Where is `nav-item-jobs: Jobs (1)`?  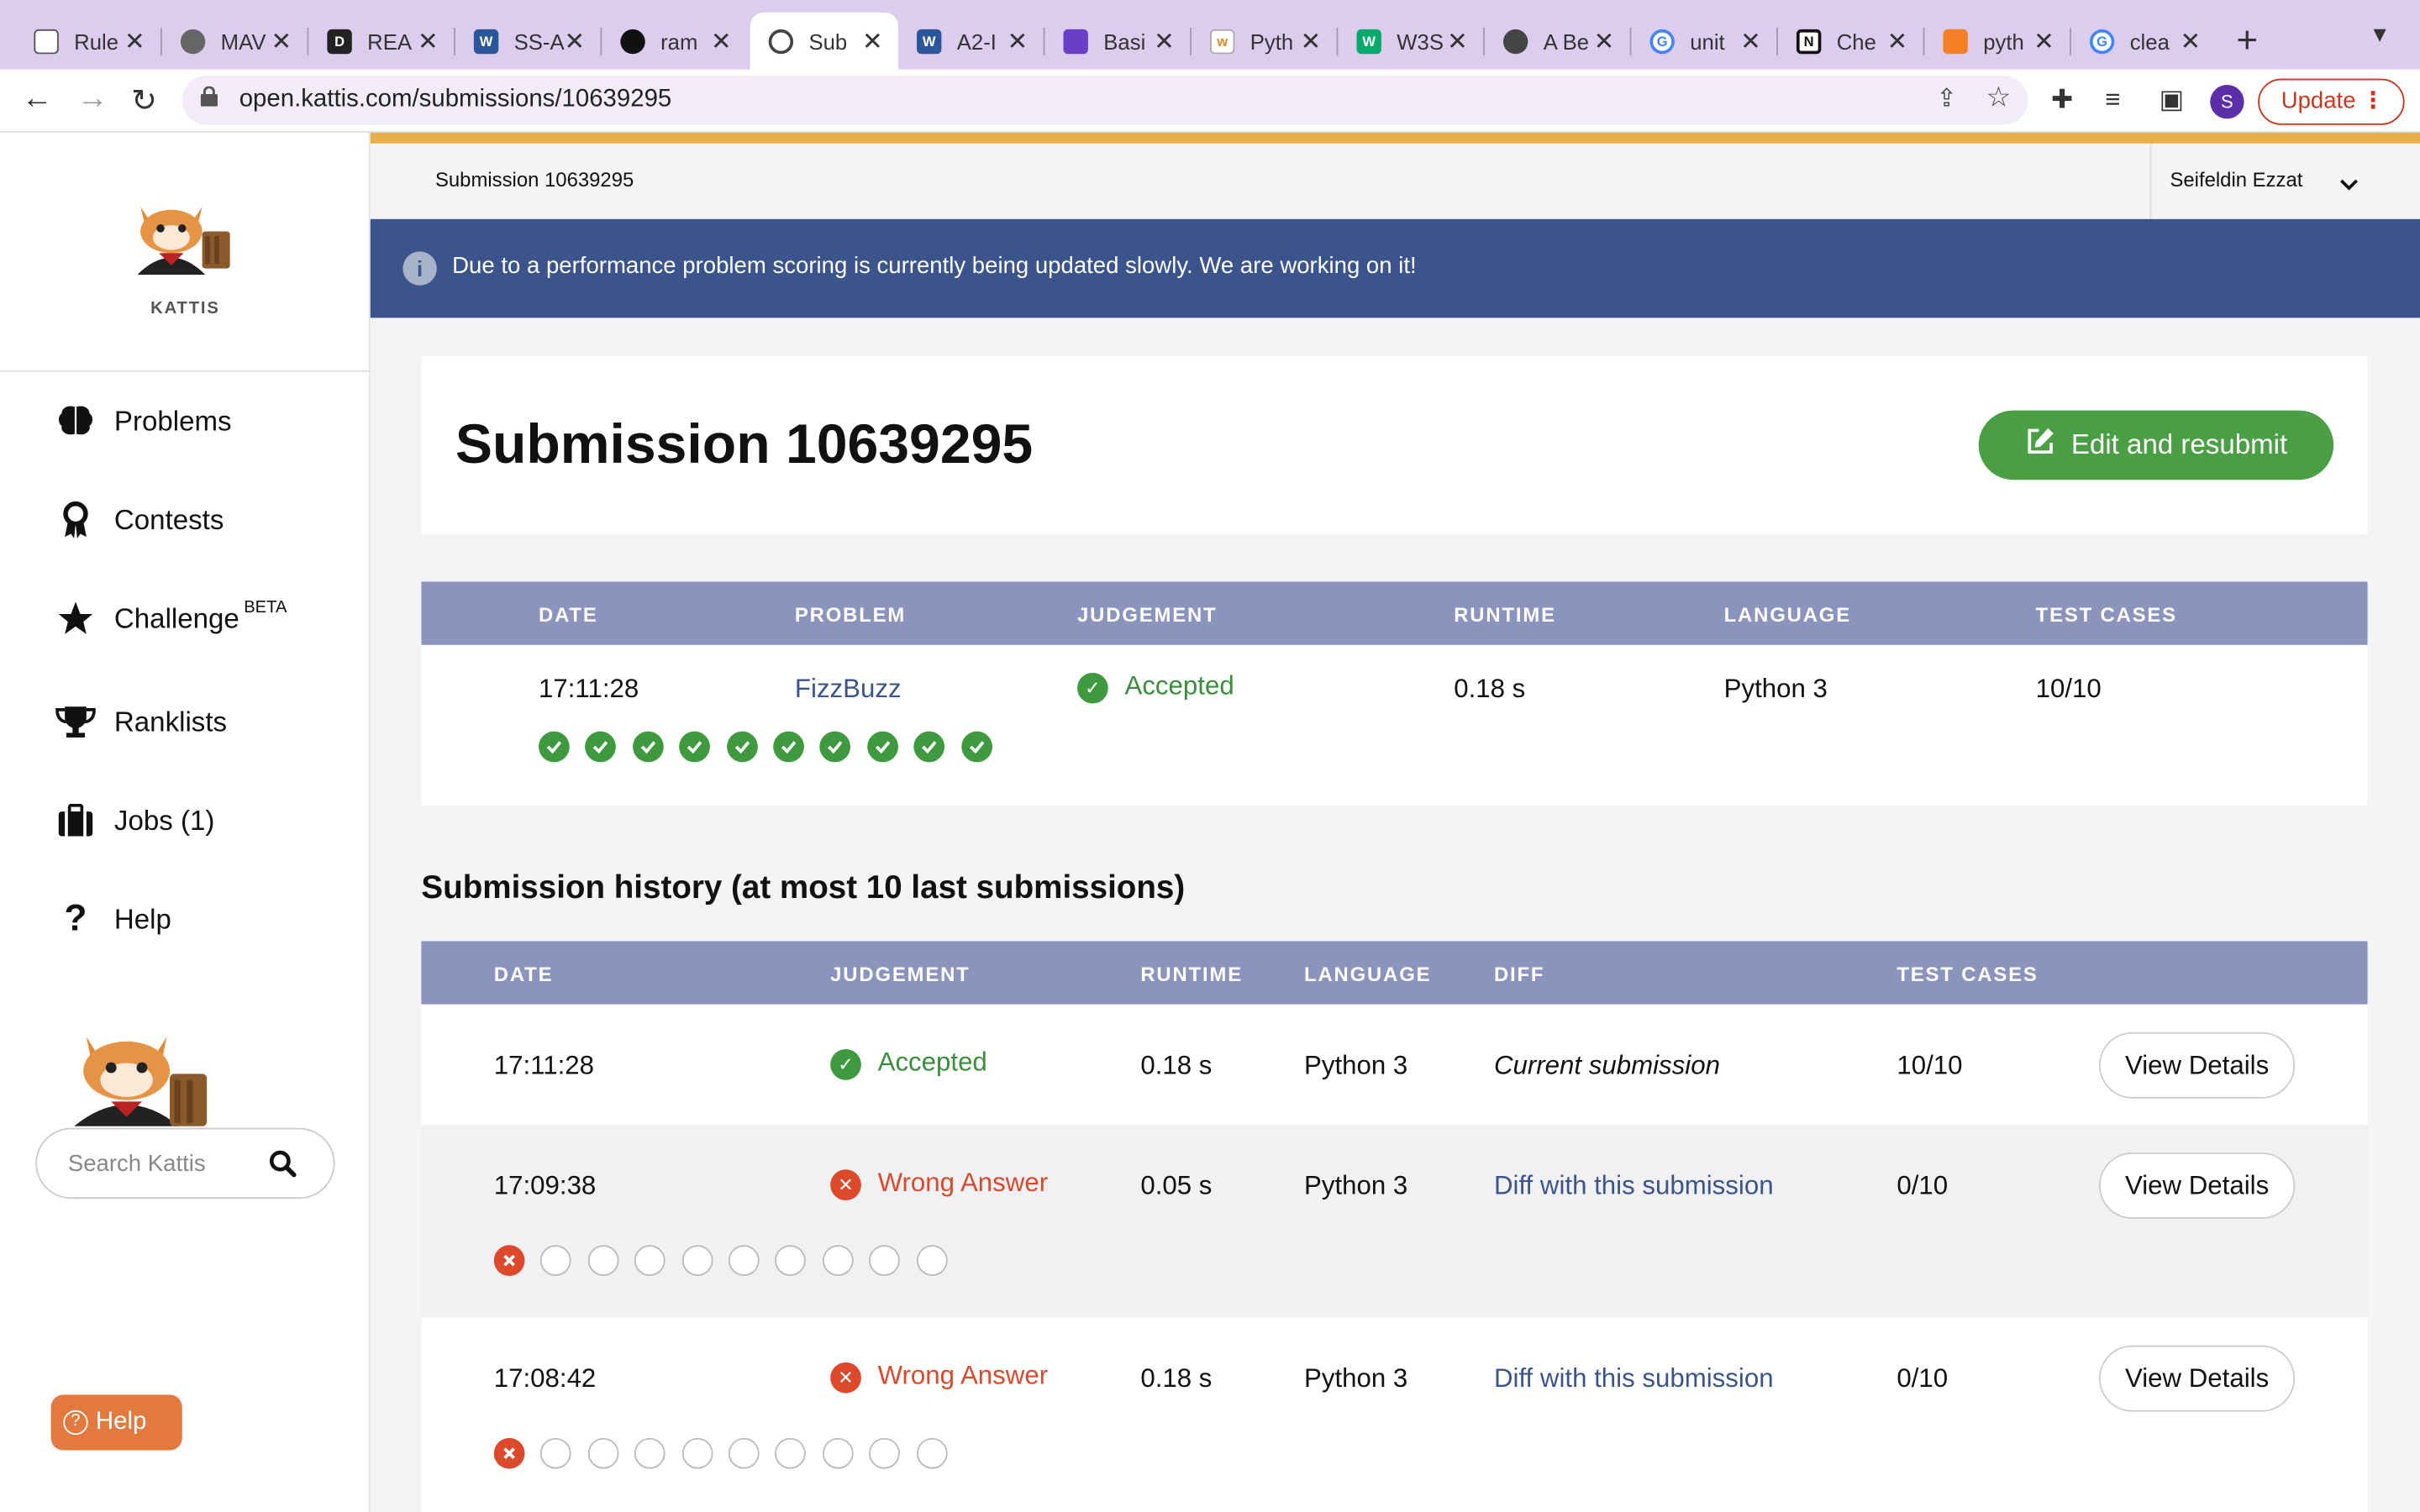 nav-item-jobs: Jobs (1) is located at coordinates (134, 821).